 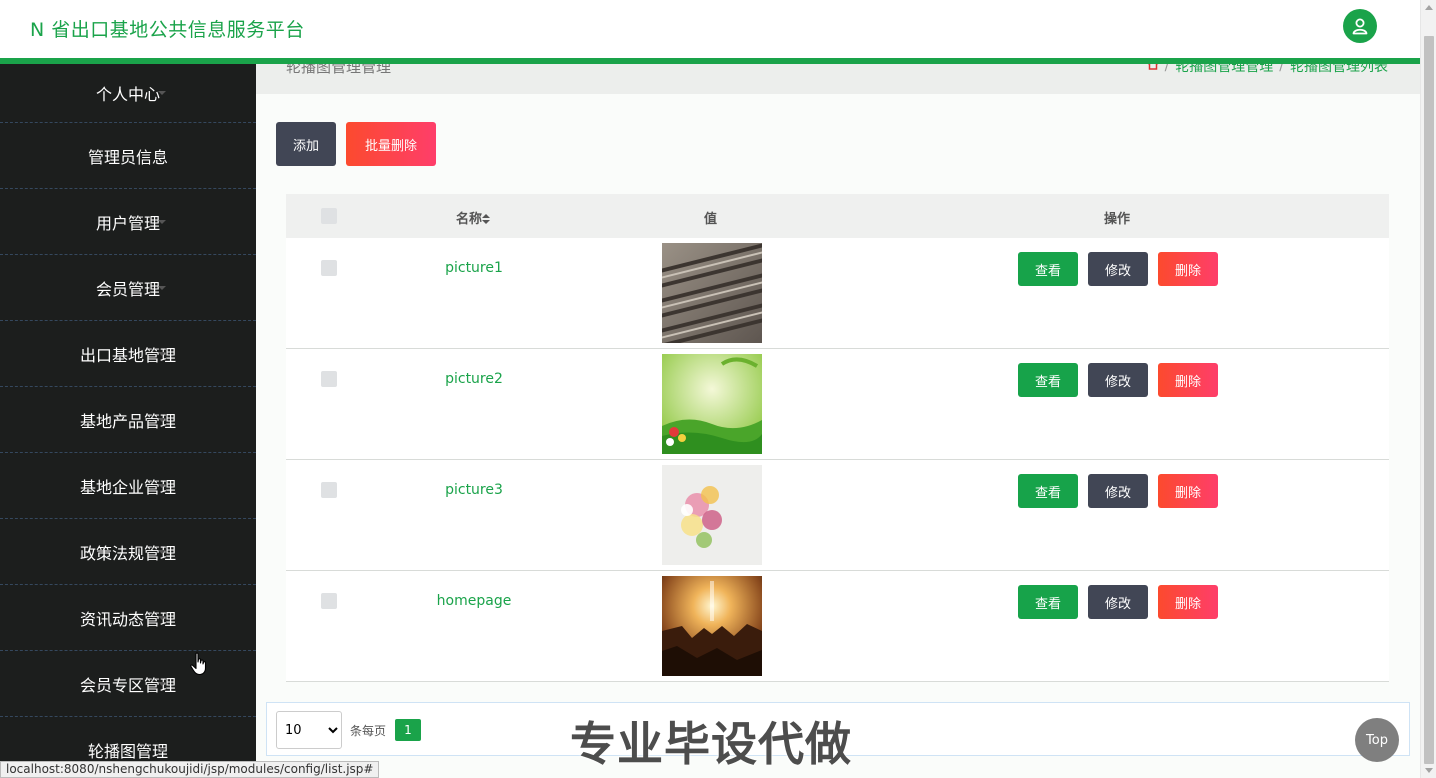 I want to click on vertical-scrollbar, so click(x=1428, y=389).